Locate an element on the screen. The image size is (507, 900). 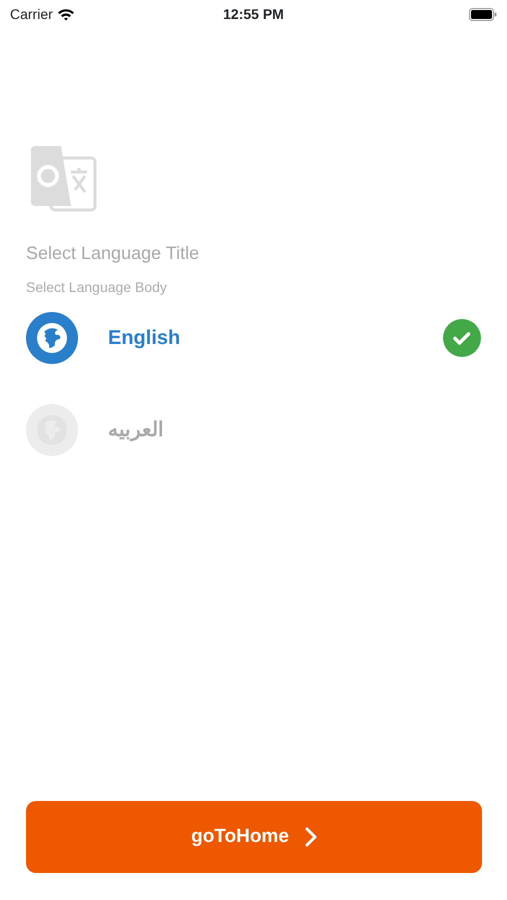
language-option: العربيه is located at coordinates (253, 430).